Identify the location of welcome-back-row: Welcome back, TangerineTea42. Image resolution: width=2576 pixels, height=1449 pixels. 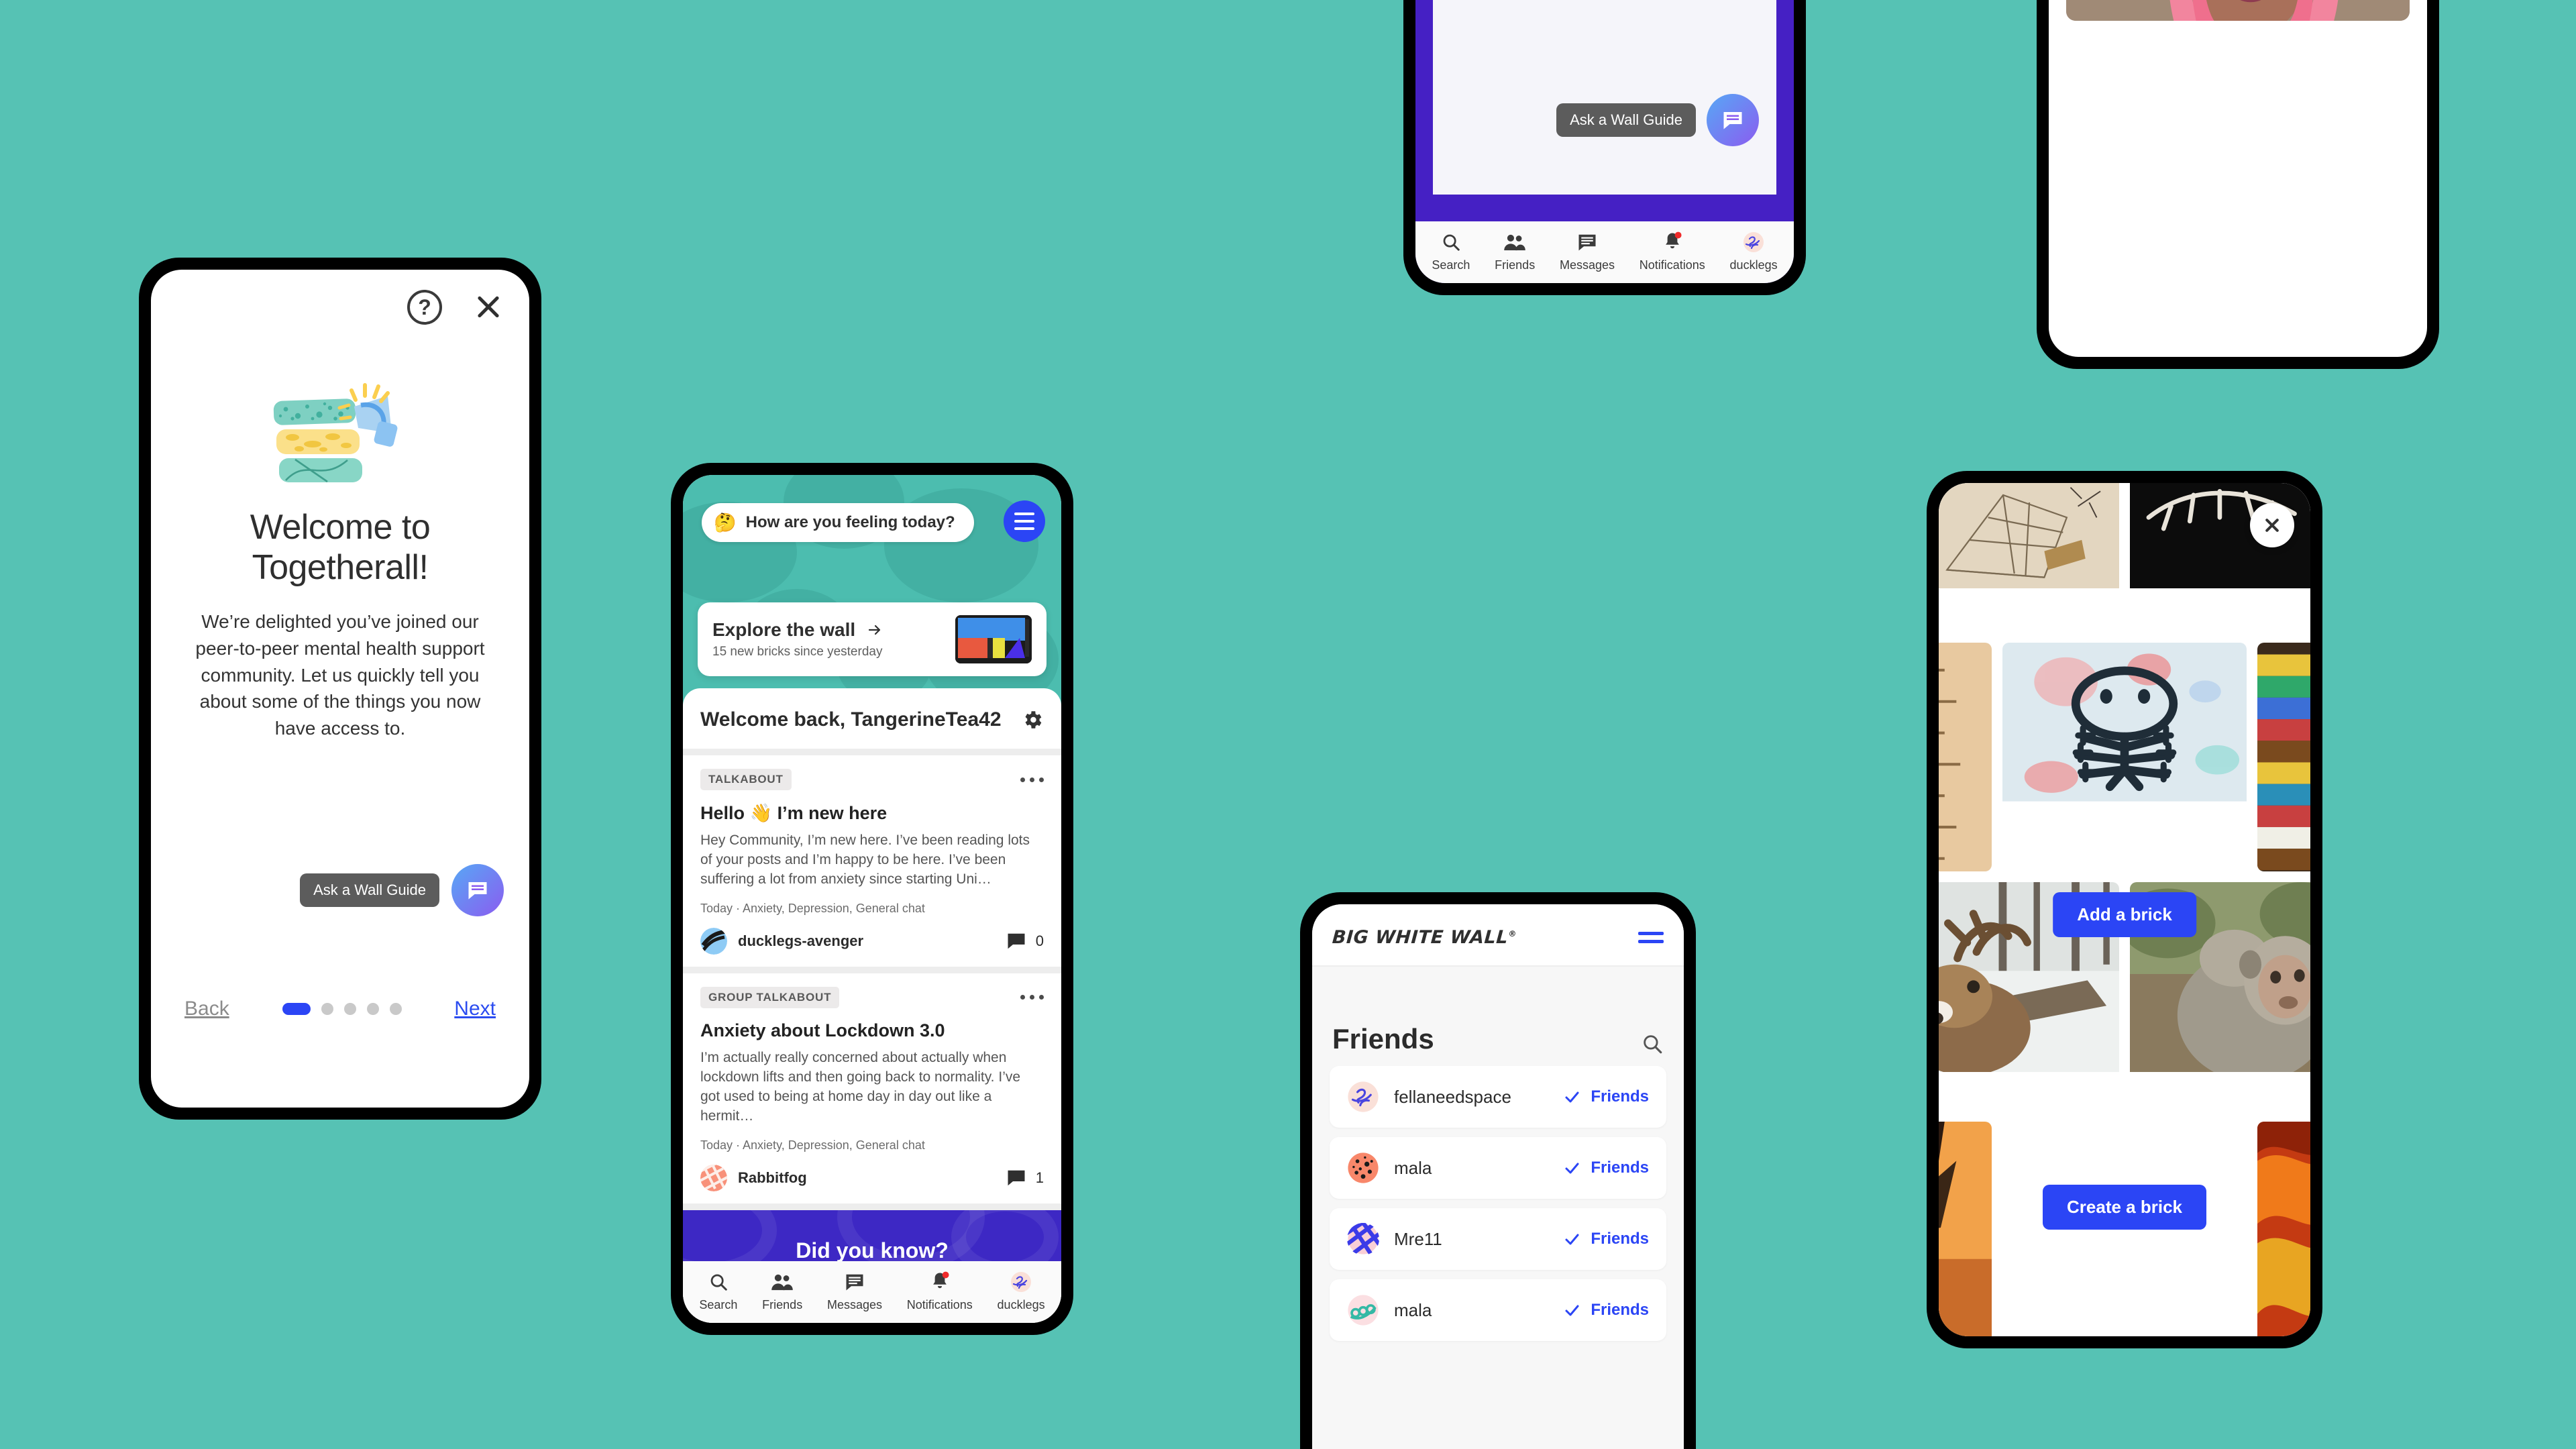
(872, 718).